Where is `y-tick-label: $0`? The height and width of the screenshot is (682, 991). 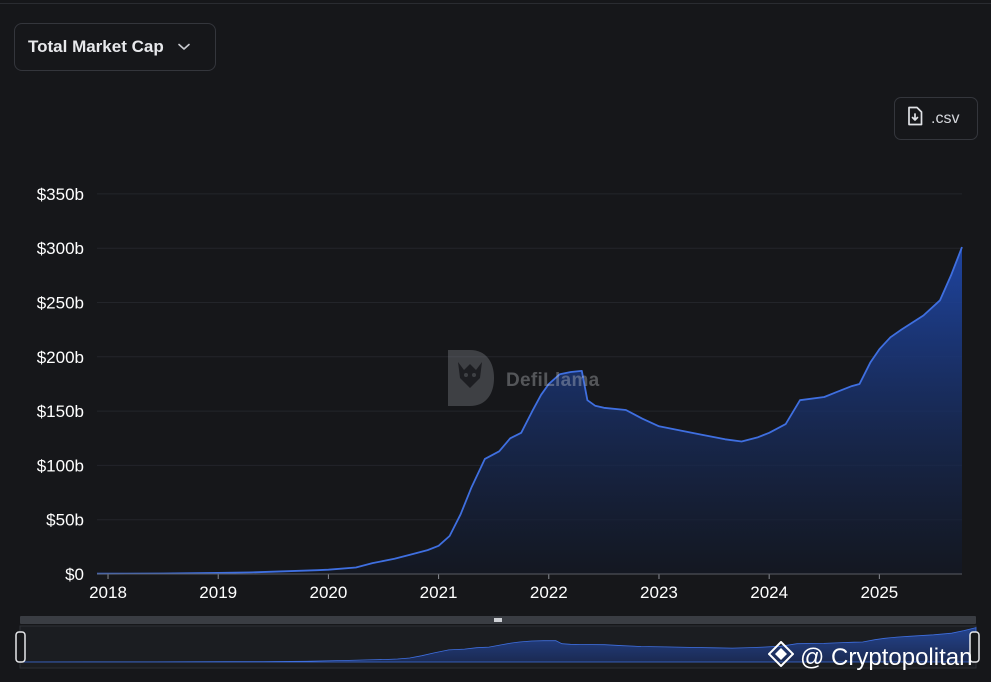
y-tick-label: $0 is located at coordinates (74, 574).